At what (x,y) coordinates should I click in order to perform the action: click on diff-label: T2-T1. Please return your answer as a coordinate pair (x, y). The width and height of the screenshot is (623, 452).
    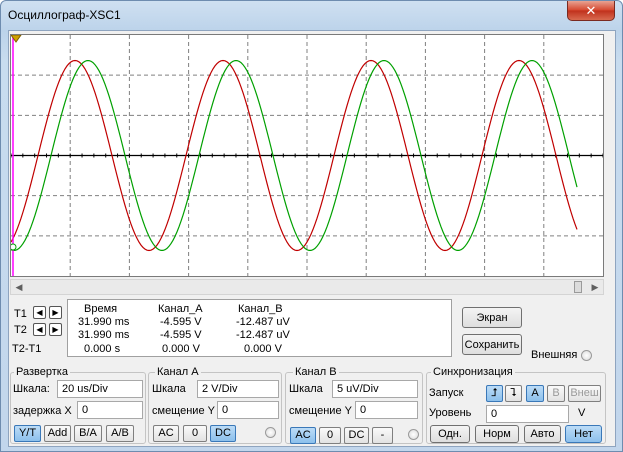
    Looking at the image, I should click on (27, 349).